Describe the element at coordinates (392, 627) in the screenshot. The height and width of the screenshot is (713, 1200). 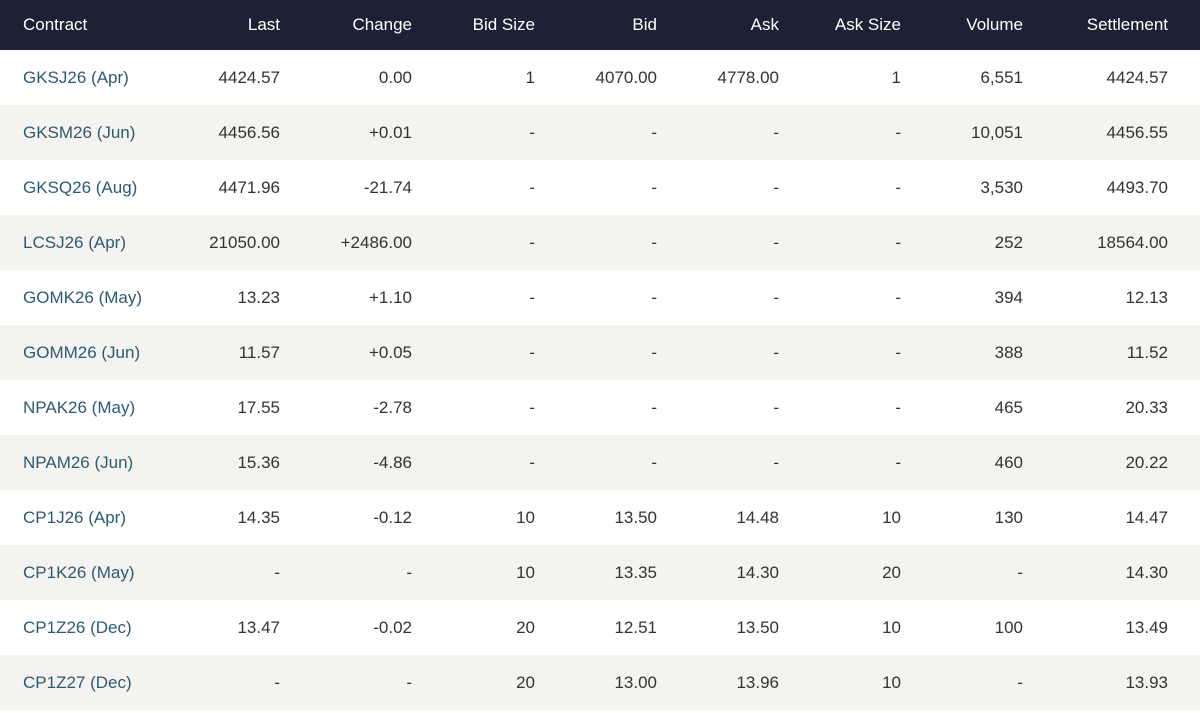
I see `cell-change: -0.02` at that location.